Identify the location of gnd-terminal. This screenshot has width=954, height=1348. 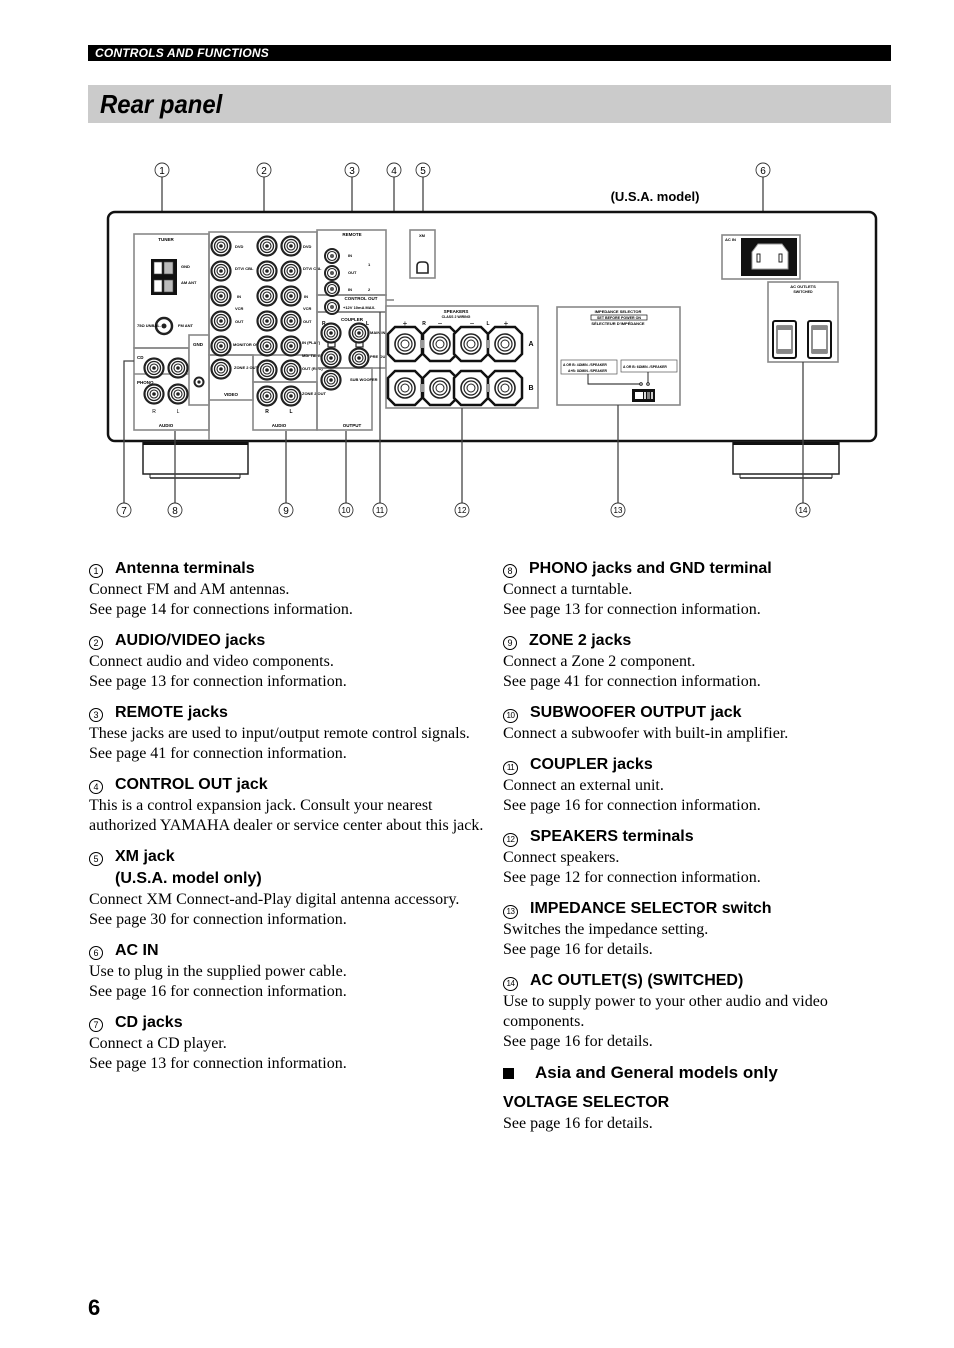
(199, 382).